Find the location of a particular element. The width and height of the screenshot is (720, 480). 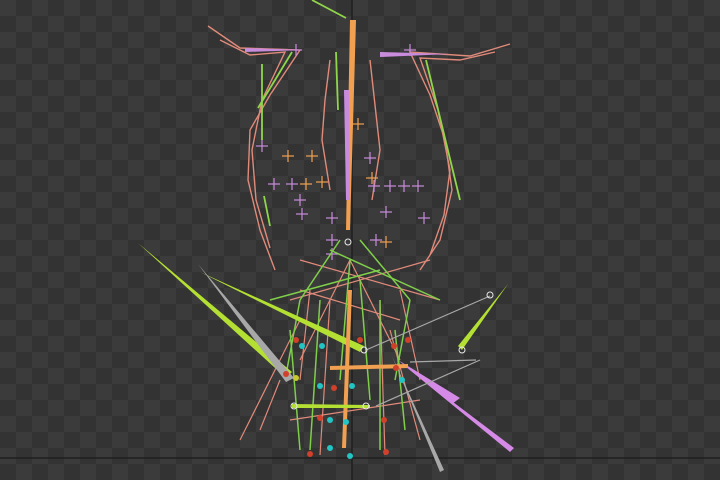

head-green-bones is located at coordinates (359, 113).